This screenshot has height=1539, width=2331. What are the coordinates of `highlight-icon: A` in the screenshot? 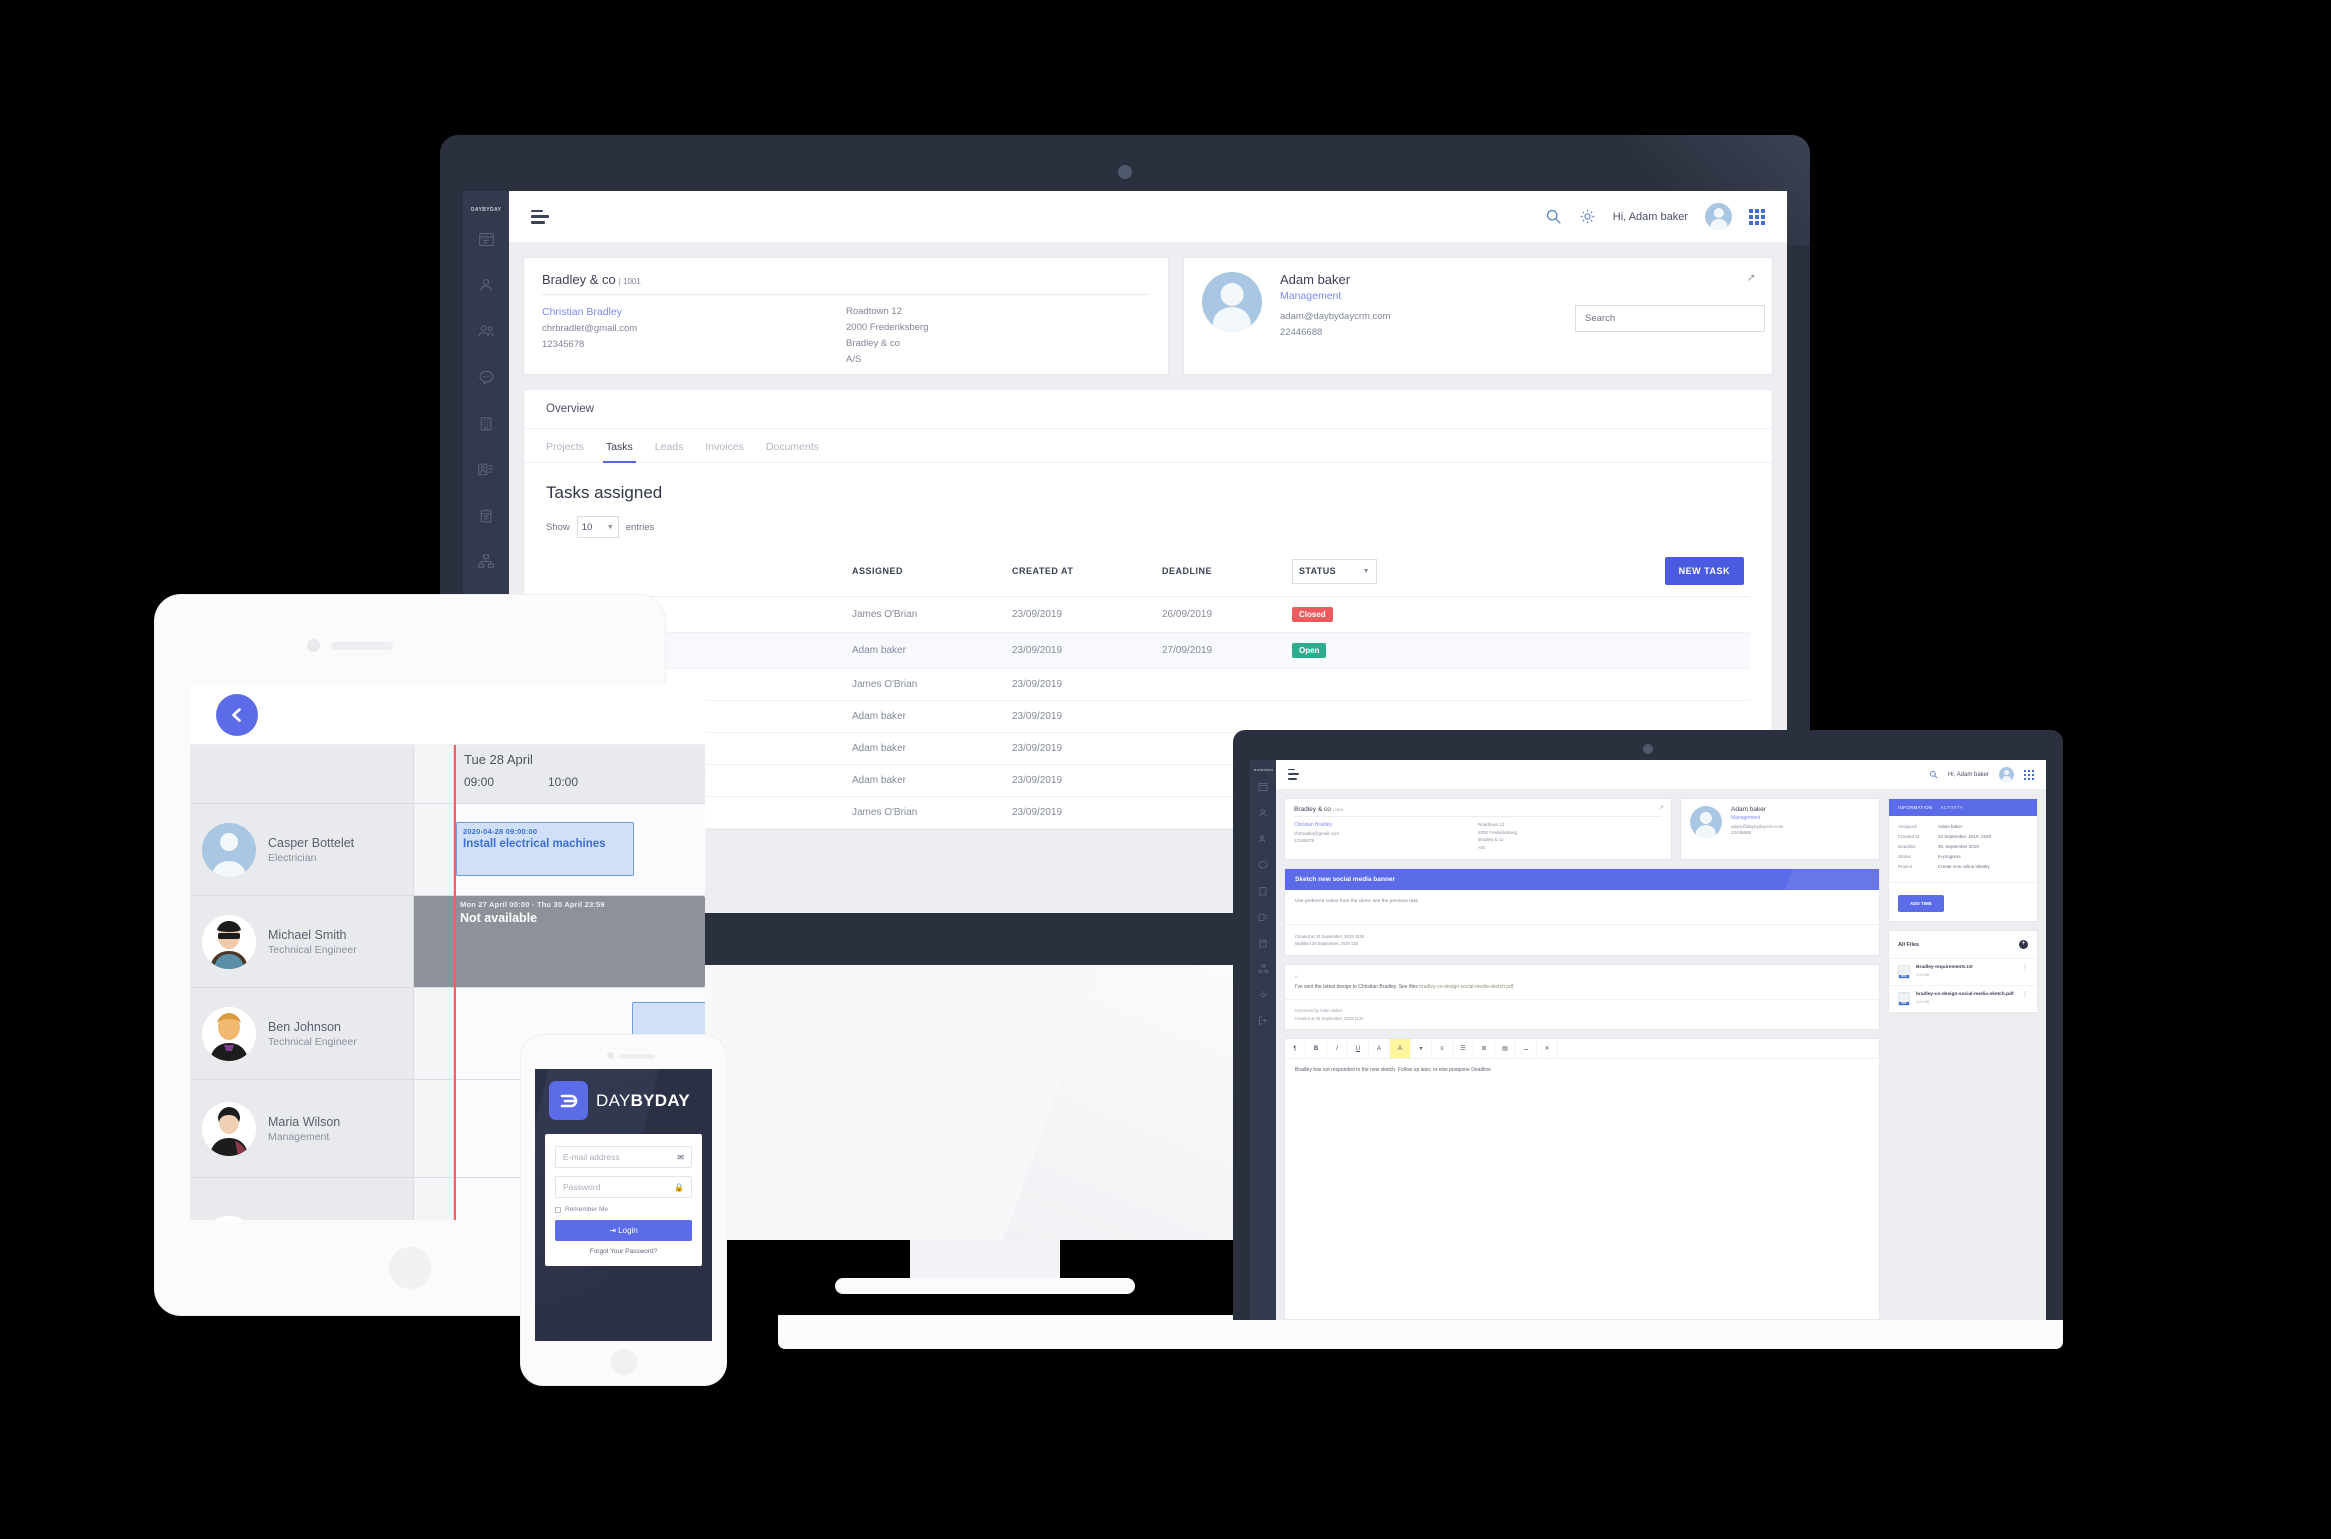 It's located at (1400, 1049).